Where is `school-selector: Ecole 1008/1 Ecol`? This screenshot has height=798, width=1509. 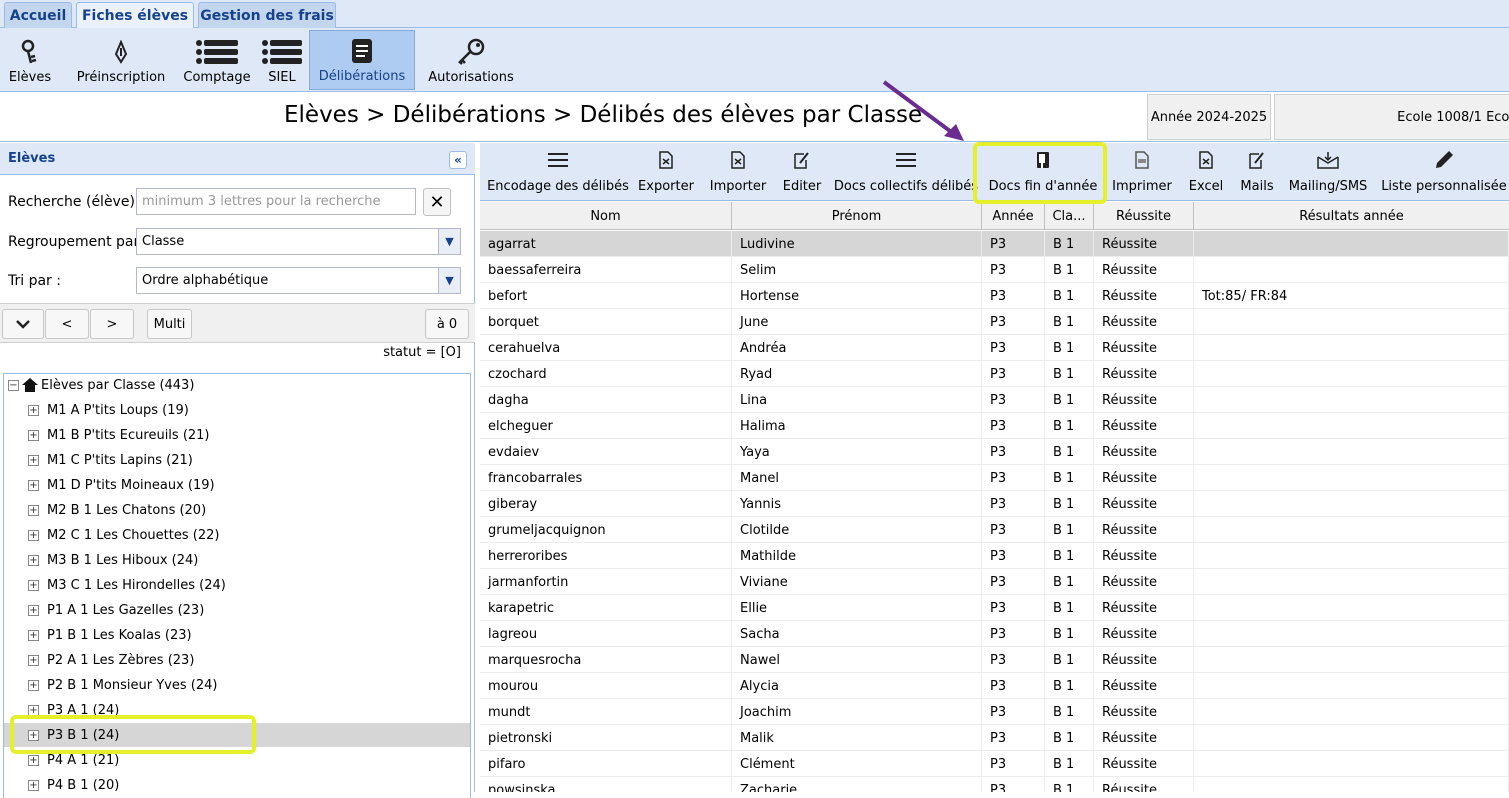
school-selector: Ecole 1008/1 Ecol is located at coordinates (1391, 117).